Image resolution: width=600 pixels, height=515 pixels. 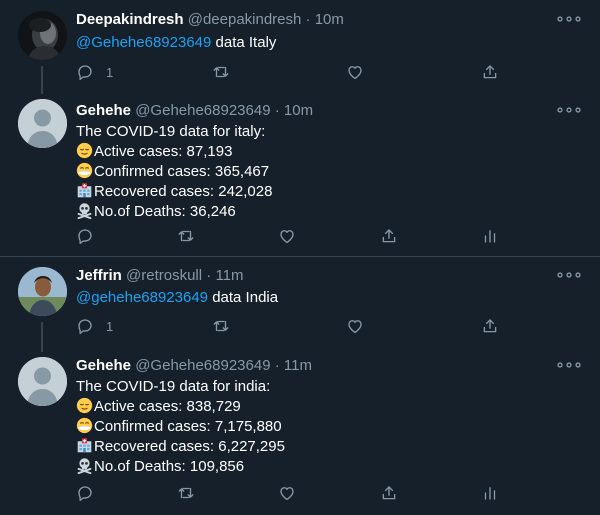 I want to click on user-handle: @retroskull, so click(x=164, y=275).